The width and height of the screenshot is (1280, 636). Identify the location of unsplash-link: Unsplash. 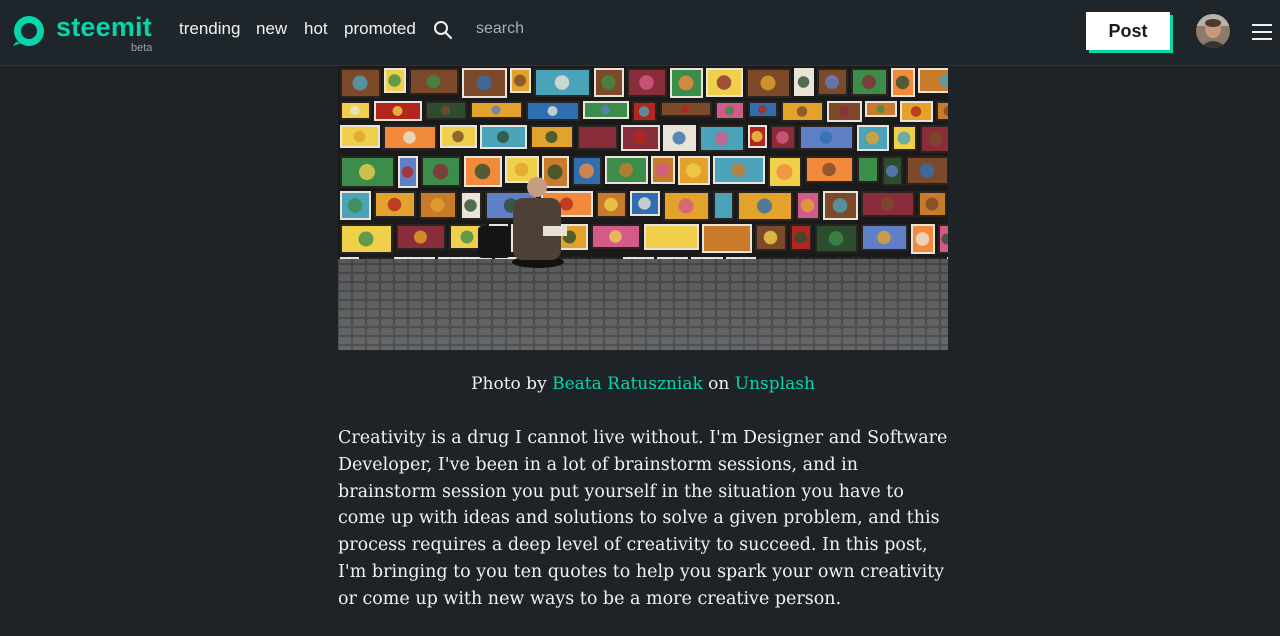
(775, 384).